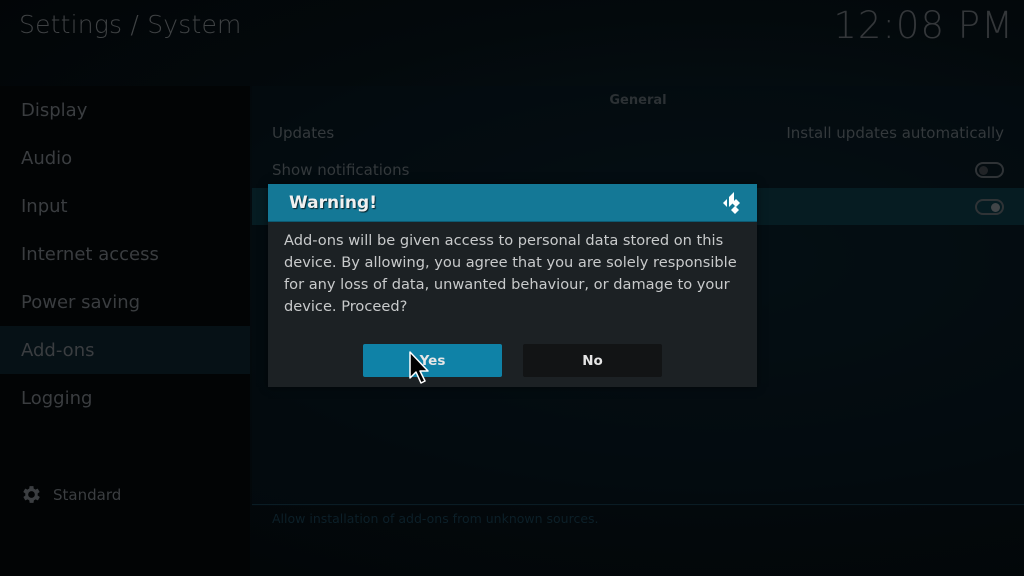 The width and height of the screenshot is (1024, 576). I want to click on sidebar-item-power-saving: Power saving, so click(125, 302).